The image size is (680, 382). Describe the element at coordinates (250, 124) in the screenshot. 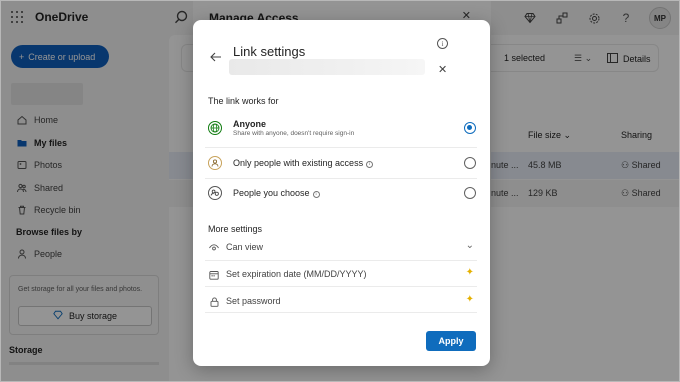

I see `option-title: Anyone` at that location.